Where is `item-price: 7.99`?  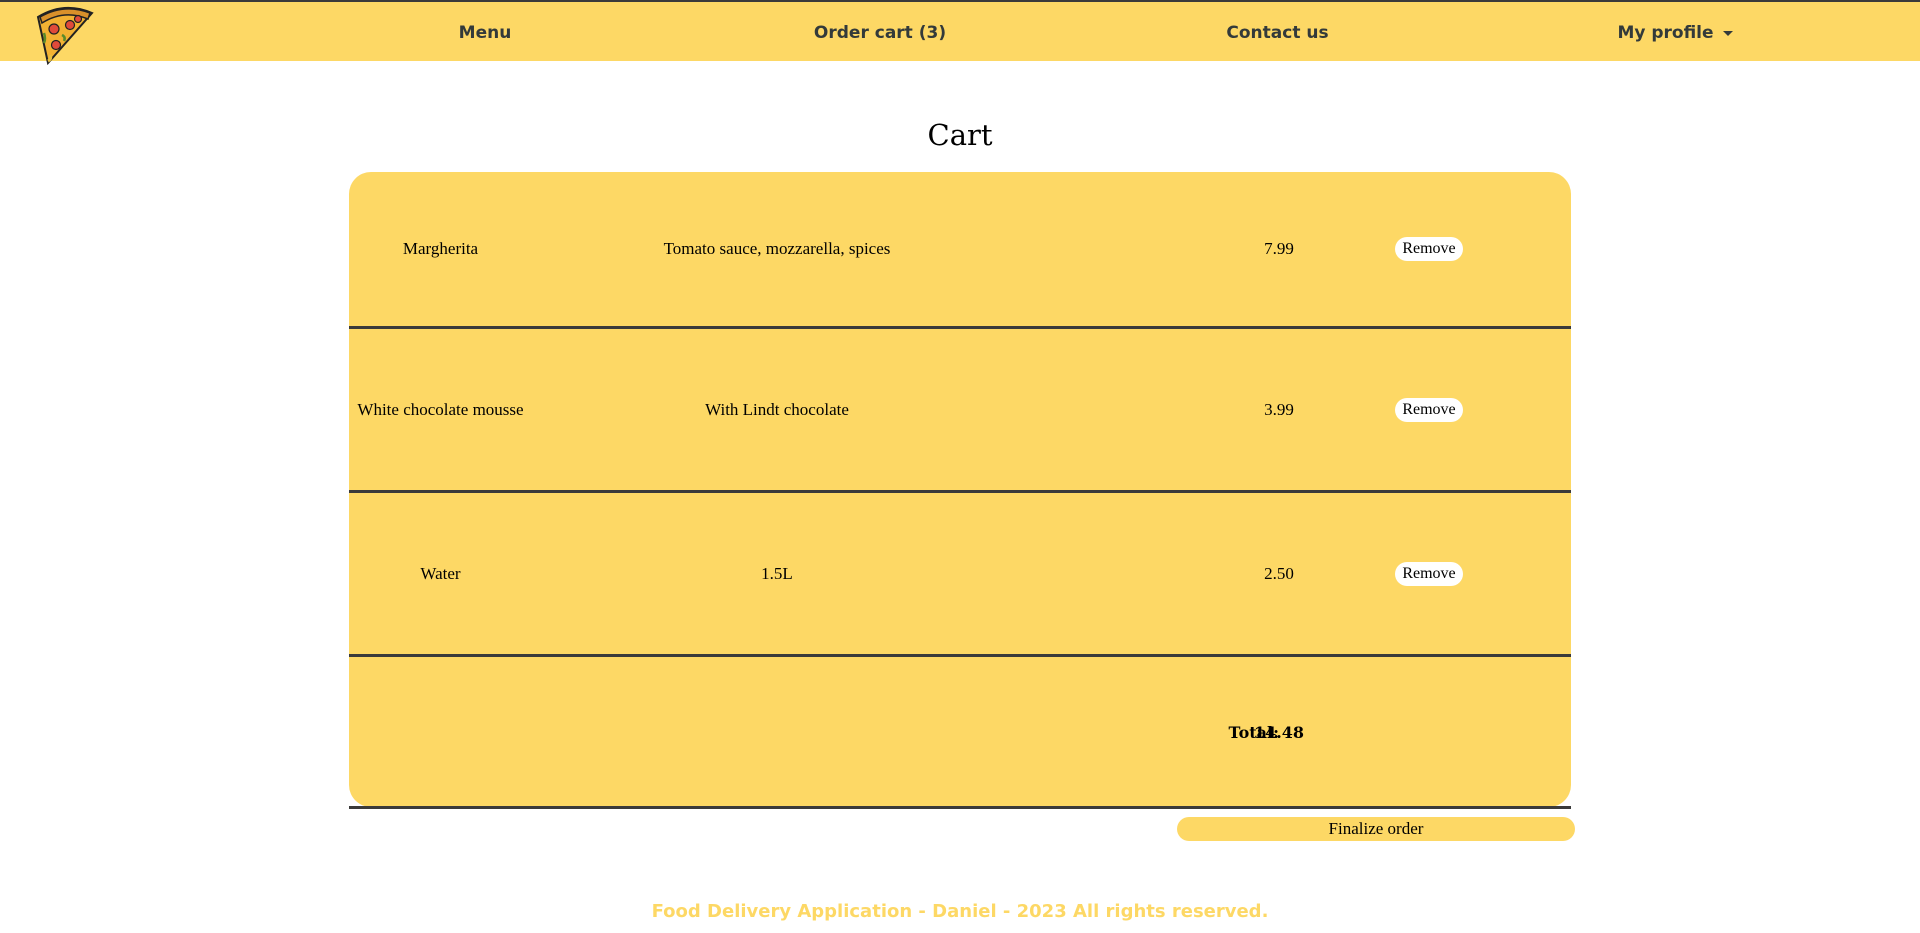
item-price: 7.99 is located at coordinates (1279, 248).